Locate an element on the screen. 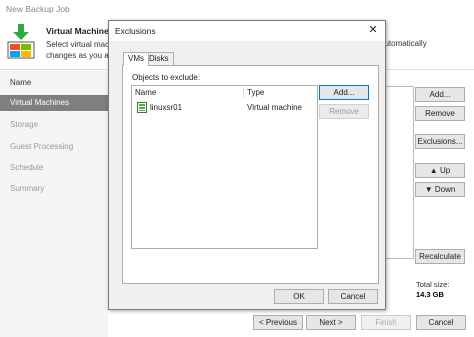 The image size is (474, 337). close-icon: ✕ is located at coordinates (373, 30).